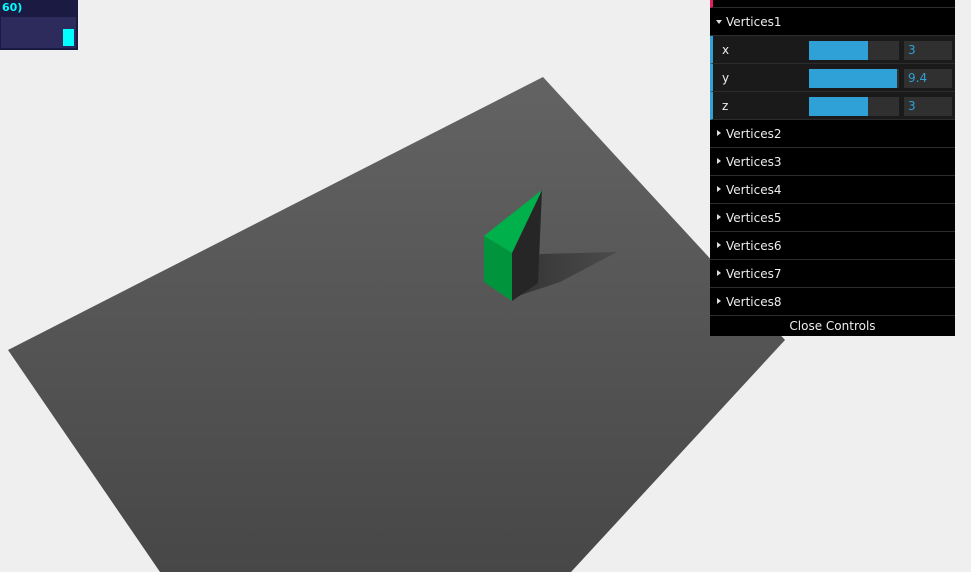 This screenshot has width=971, height=572. What do you see at coordinates (832, 4) in the screenshot?
I see `clone-button: clone` at bounding box center [832, 4].